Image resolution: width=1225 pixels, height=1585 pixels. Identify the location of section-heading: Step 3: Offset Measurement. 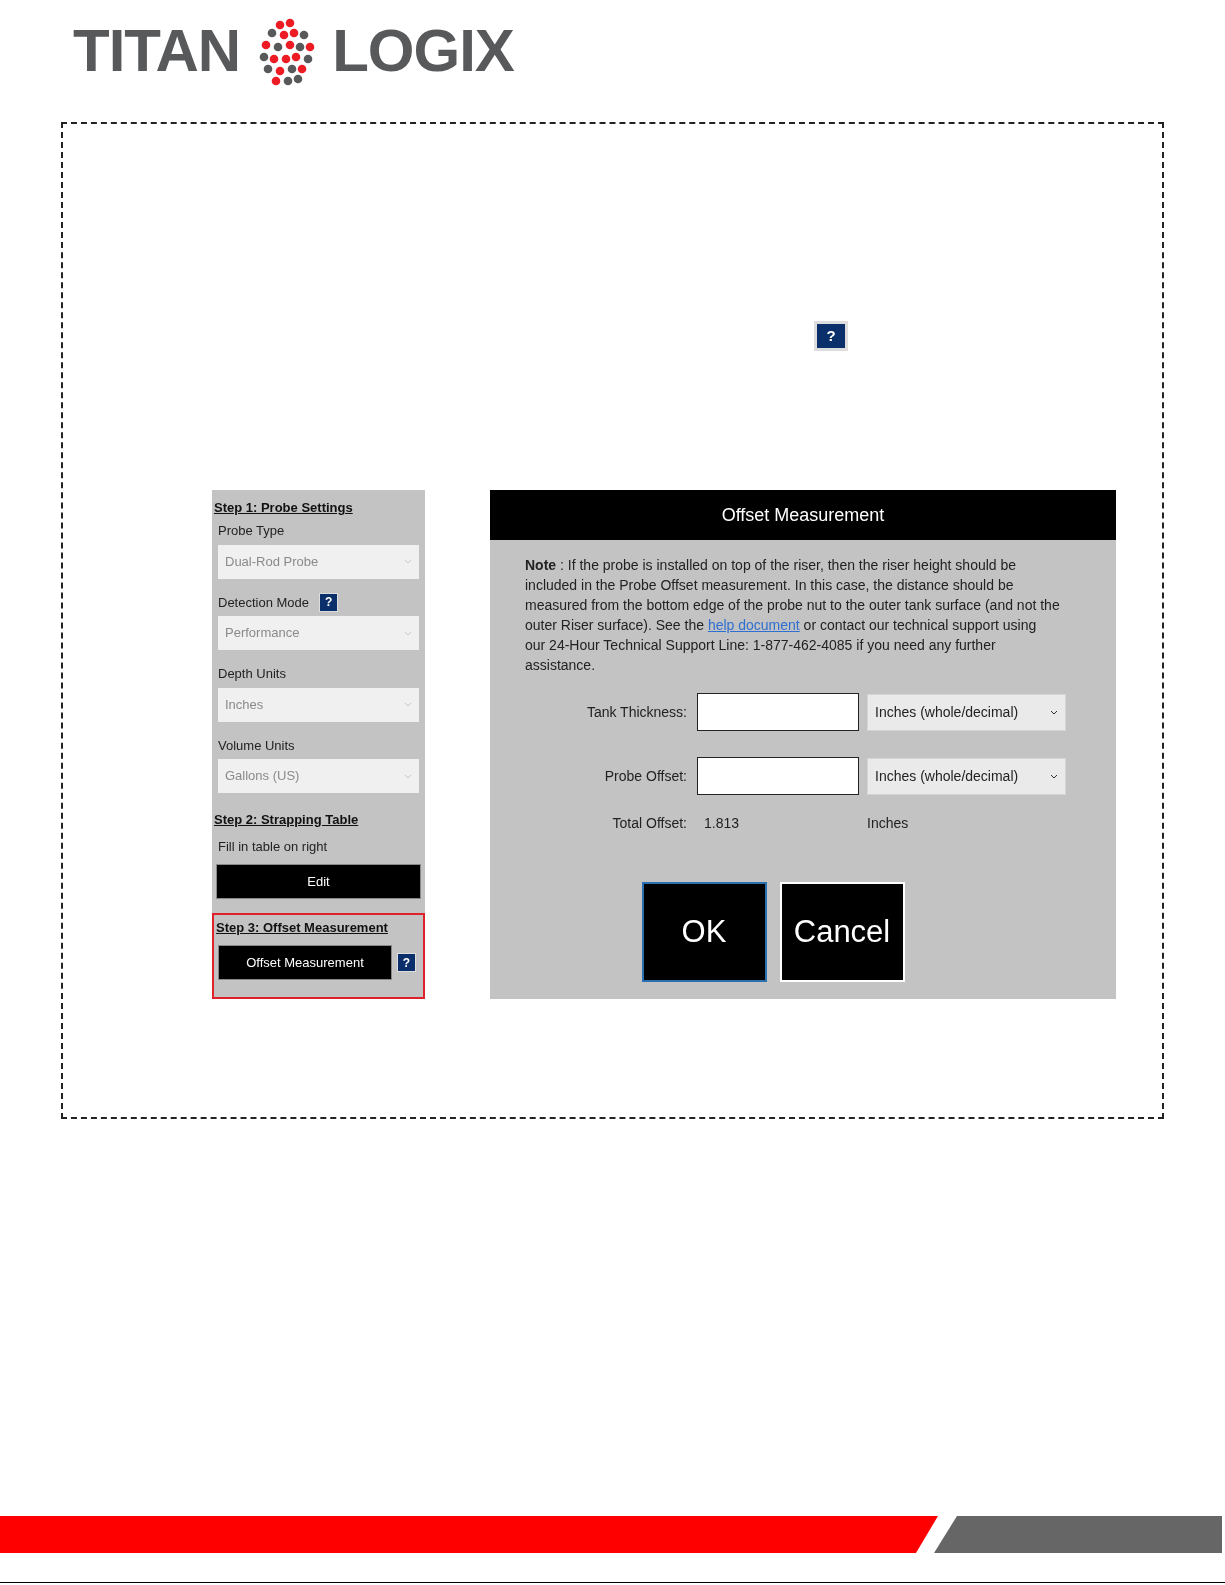
(302, 927).